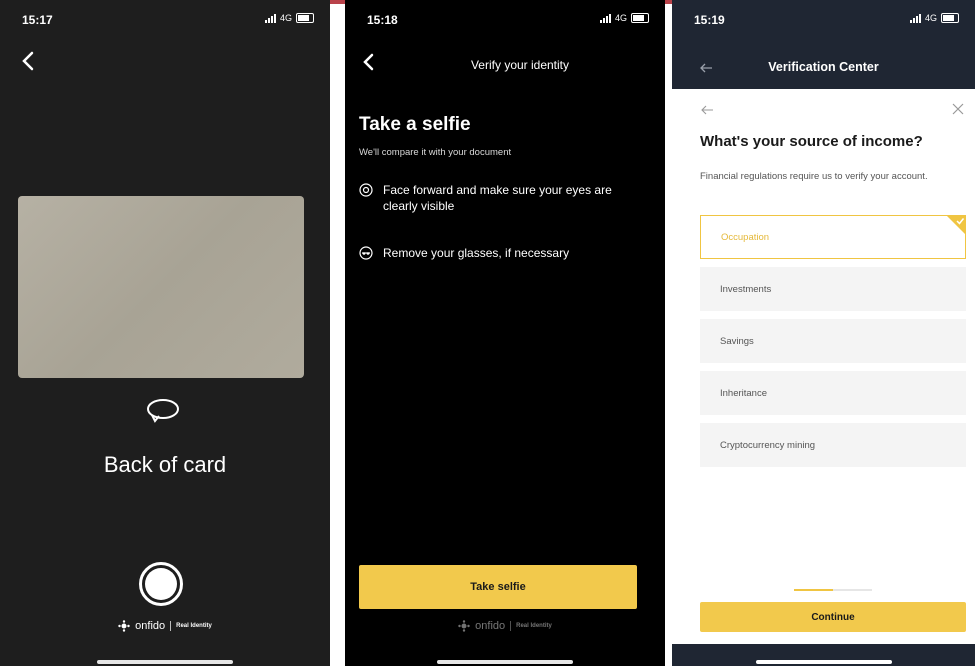 The height and width of the screenshot is (666, 975). I want to click on check-badge-icon, so click(956, 225).